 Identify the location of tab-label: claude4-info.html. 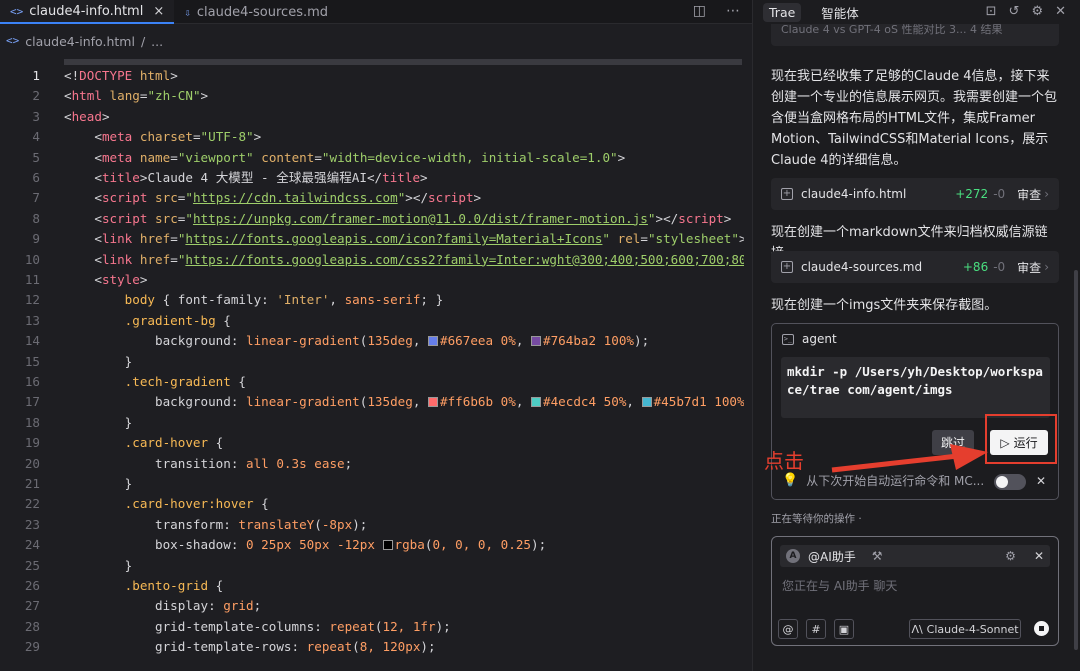
(86, 11).